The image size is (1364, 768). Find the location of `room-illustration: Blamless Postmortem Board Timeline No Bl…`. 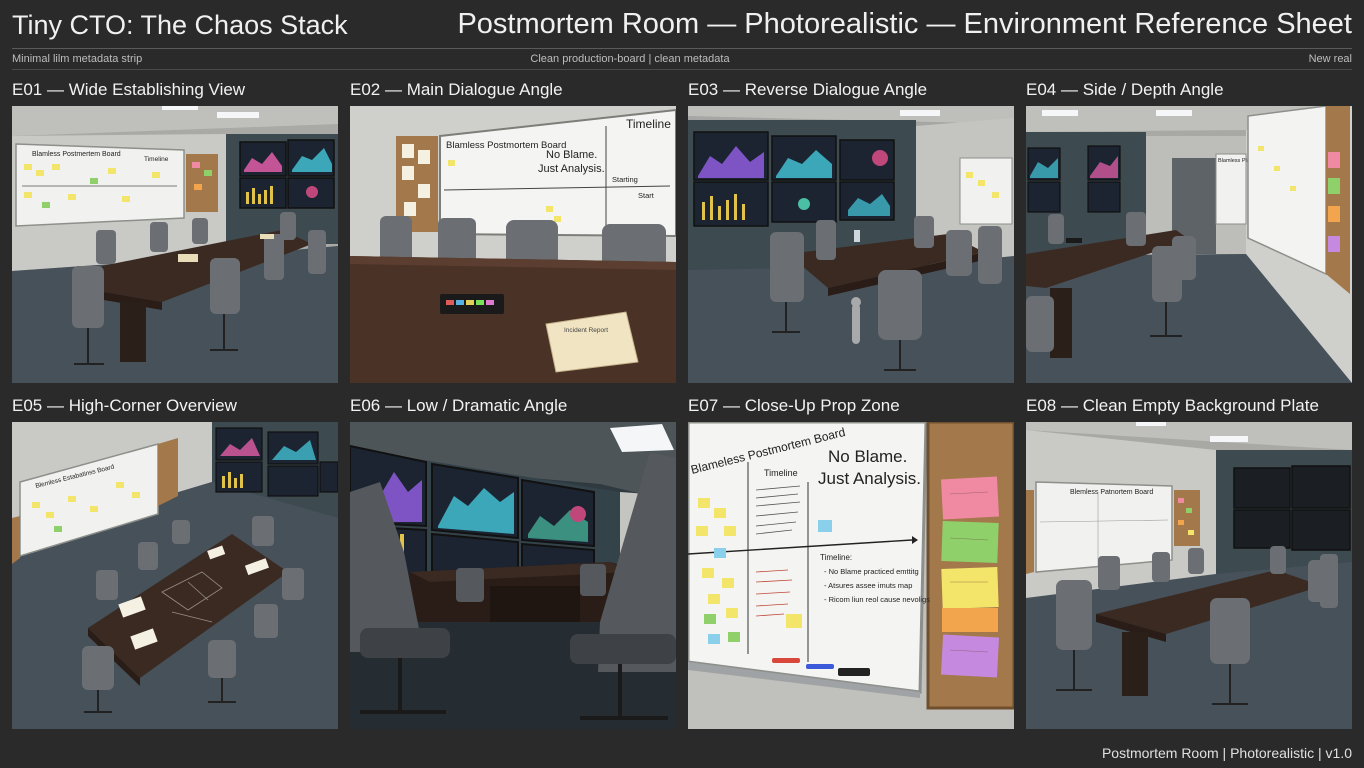

room-illustration: Blamless Postmortem Board Timeline No Bl… is located at coordinates (513, 244).